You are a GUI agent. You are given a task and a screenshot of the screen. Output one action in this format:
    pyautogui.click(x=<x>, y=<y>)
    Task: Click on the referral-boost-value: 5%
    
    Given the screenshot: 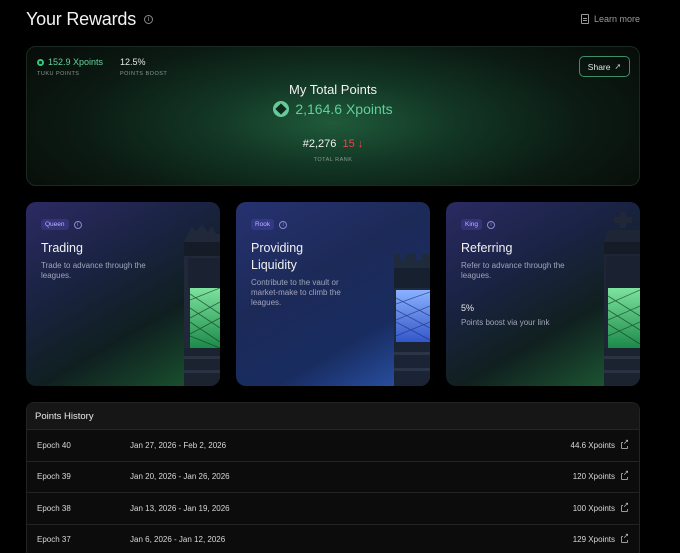 What is the action you would take?
    pyautogui.click(x=468, y=308)
    